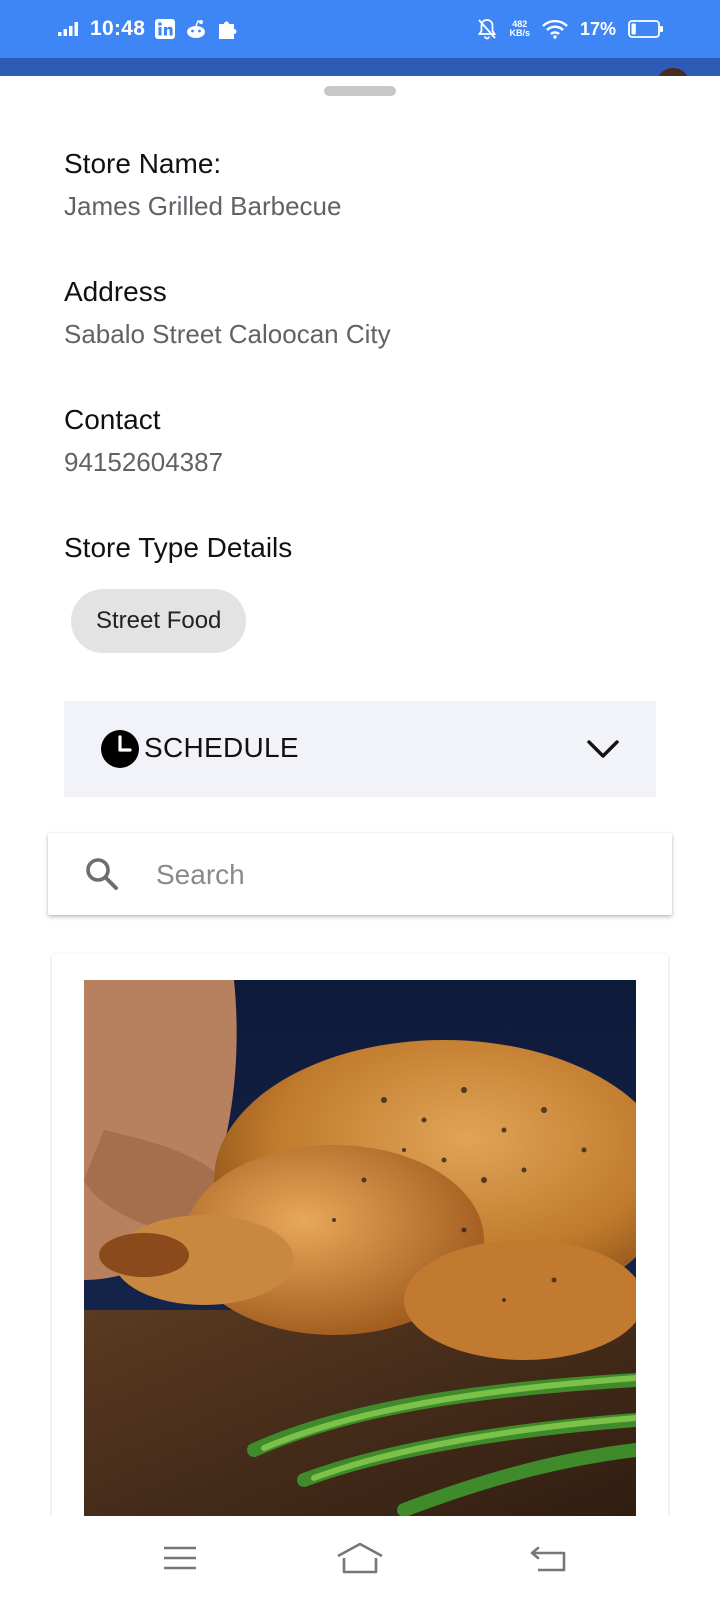 The width and height of the screenshot is (720, 1600). What do you see at coordinates (165, 29) in the screenshot?
I see `linkedin-icon` at bounding box center [165, 29].